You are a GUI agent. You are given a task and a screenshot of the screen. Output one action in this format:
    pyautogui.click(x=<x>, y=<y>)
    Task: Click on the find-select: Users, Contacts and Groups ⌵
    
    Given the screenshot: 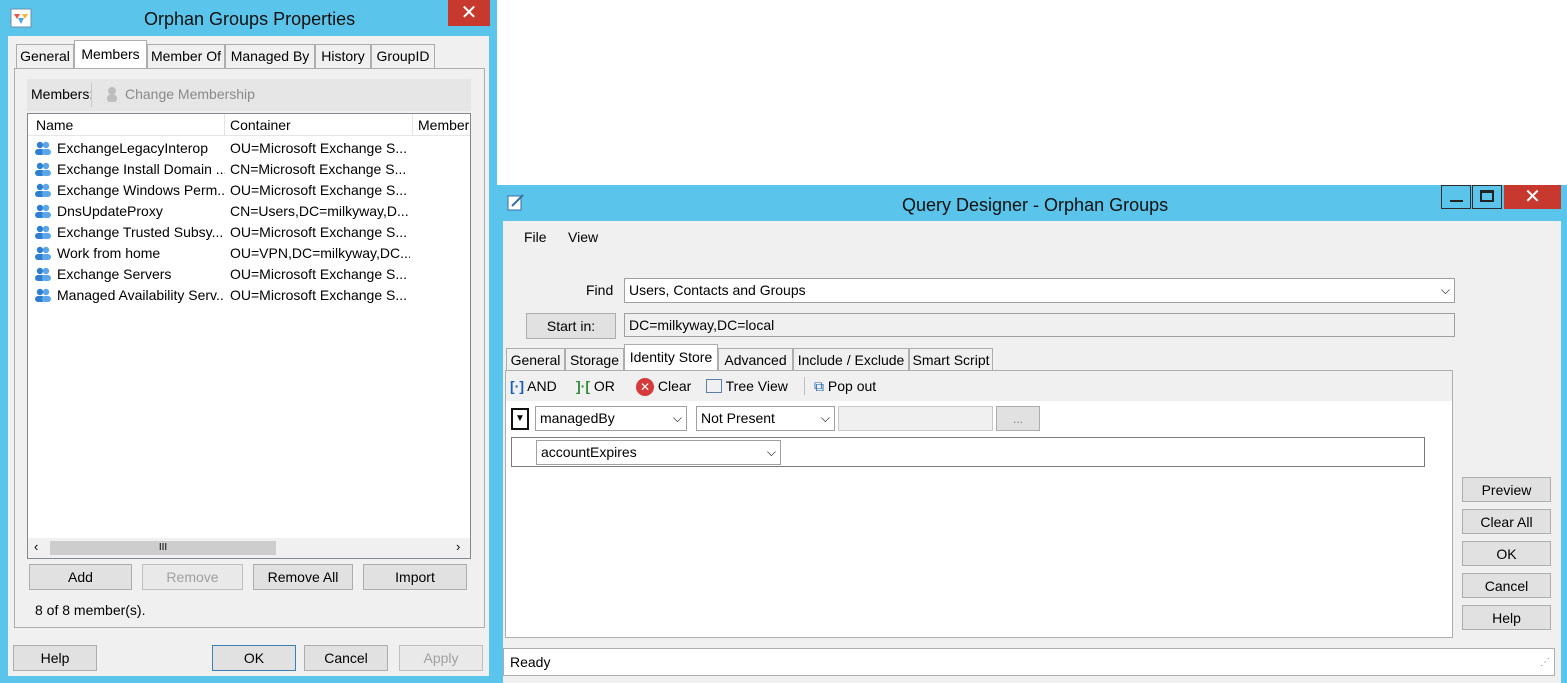 What is the action you would take?
    pyautogui.click(x=1039, y=290)
    